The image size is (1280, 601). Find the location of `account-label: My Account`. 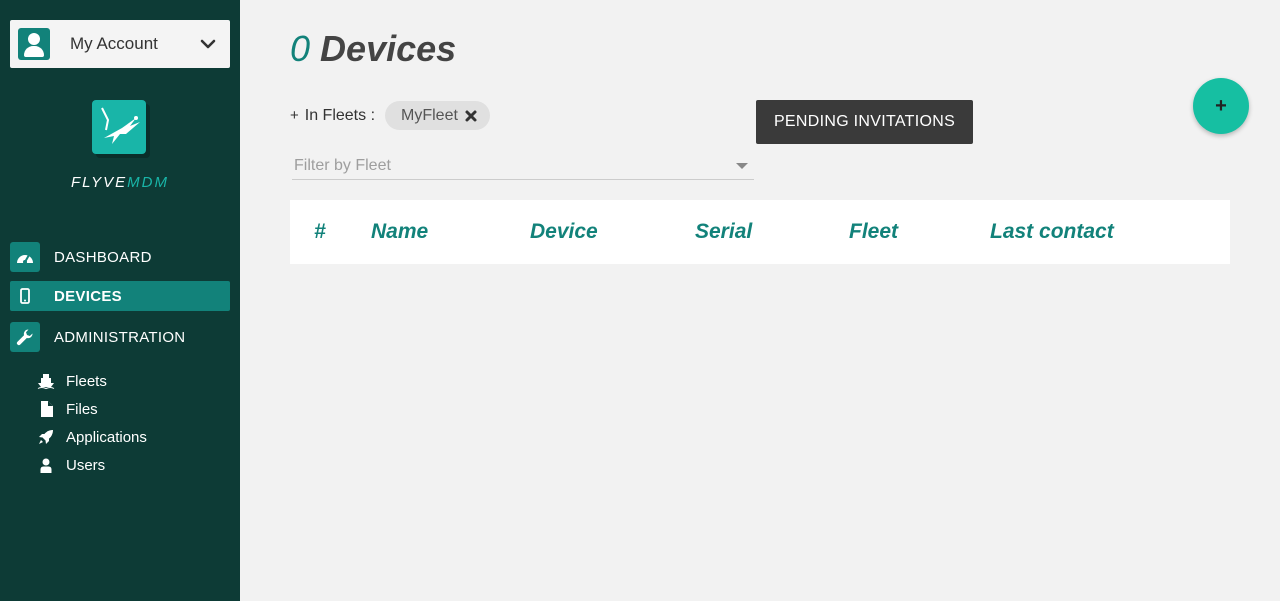

account-label: My Account is located at coordinates (114, 43).